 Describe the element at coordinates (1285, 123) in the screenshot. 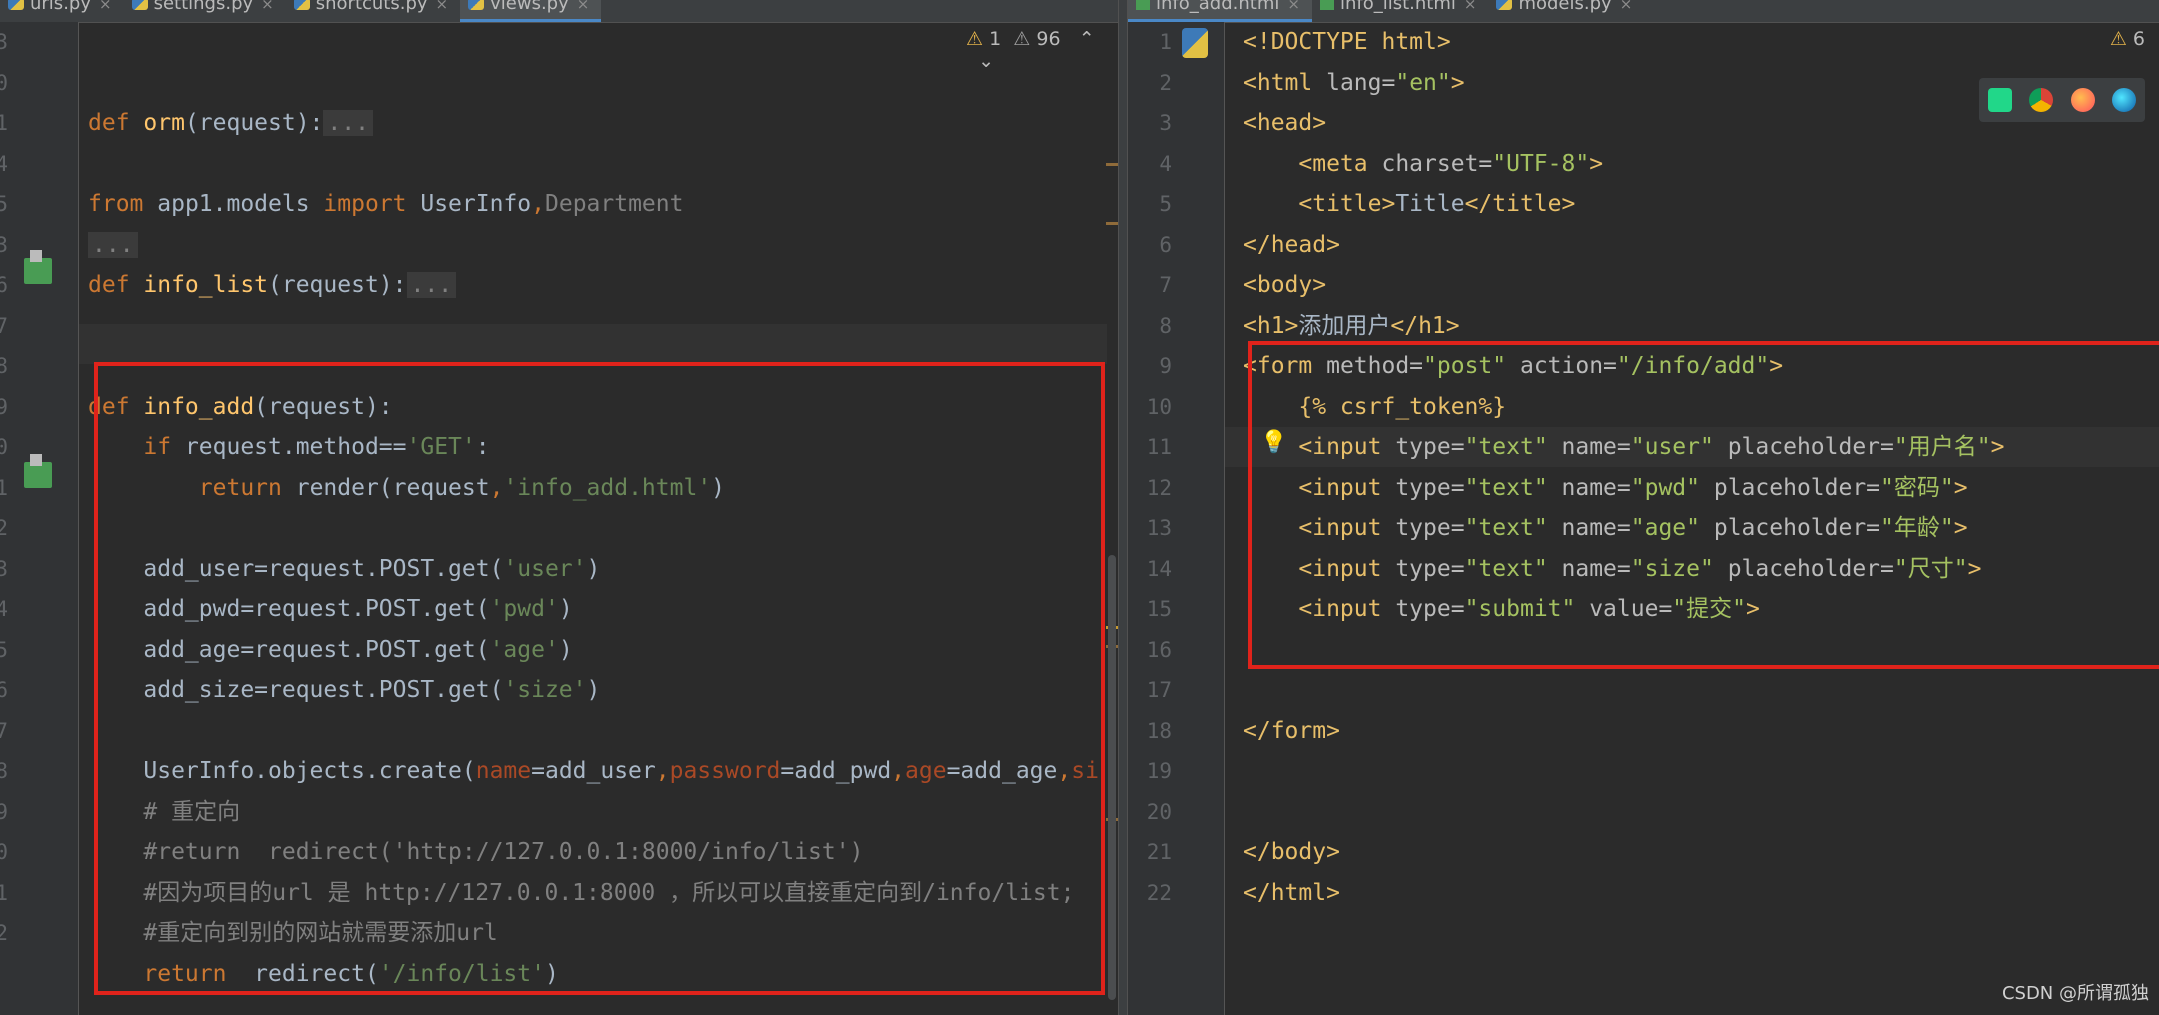

I see `code-token: <head>` at that location.